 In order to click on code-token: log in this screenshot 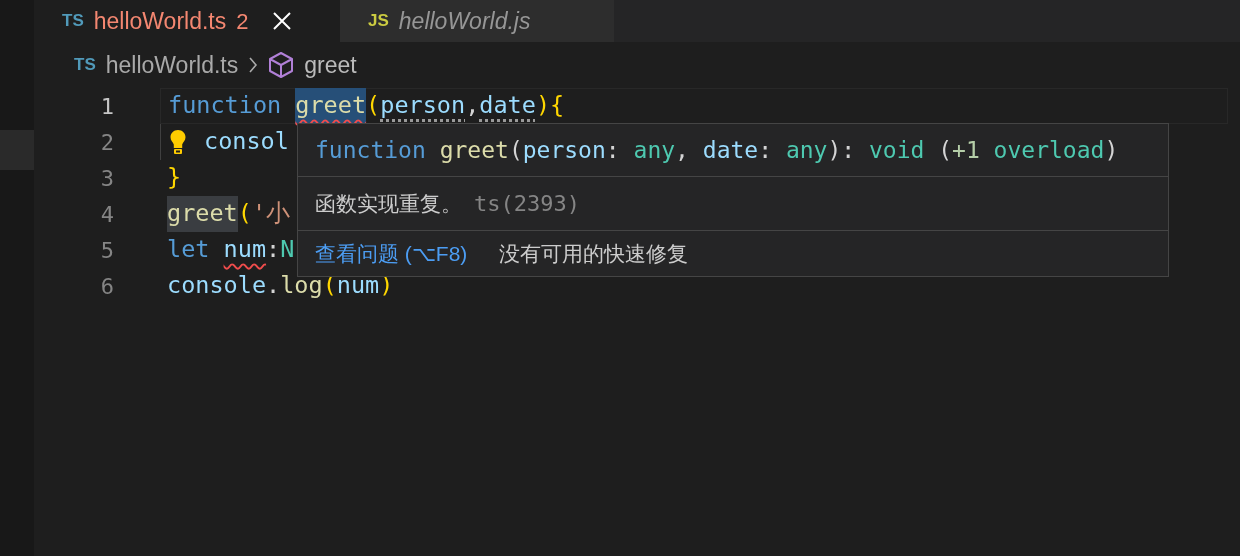, I will do `click(301, 286)`.